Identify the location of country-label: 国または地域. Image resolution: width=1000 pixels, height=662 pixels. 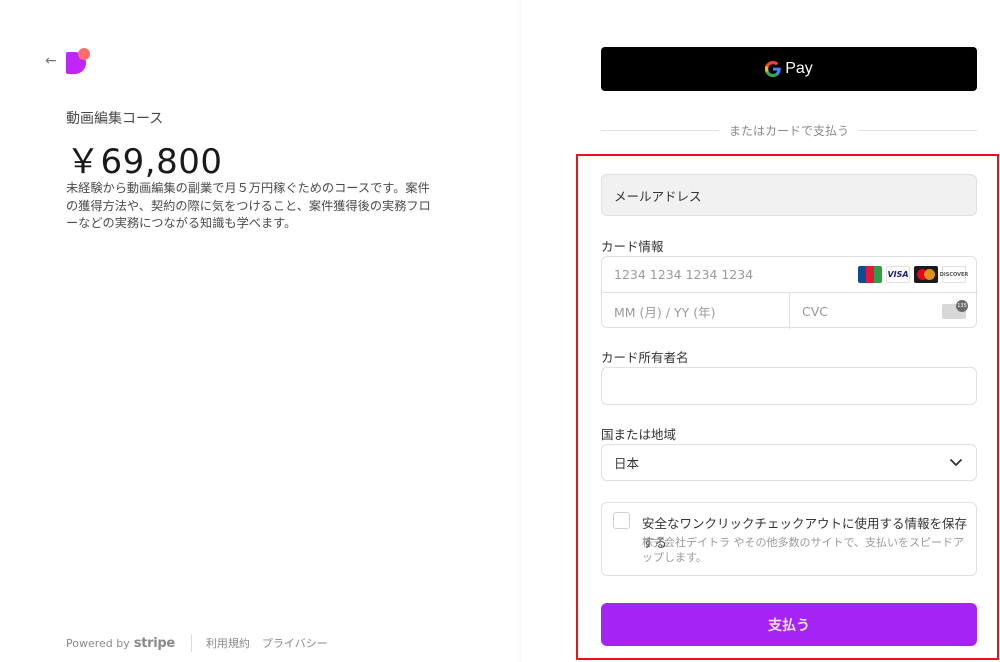
(639, 434).